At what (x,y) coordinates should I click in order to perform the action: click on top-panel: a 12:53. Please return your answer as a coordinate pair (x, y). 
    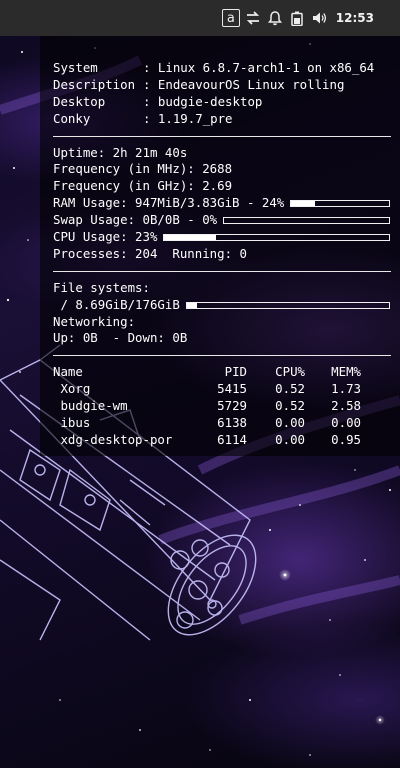
    Looking at the image, I should click on (200, 18).